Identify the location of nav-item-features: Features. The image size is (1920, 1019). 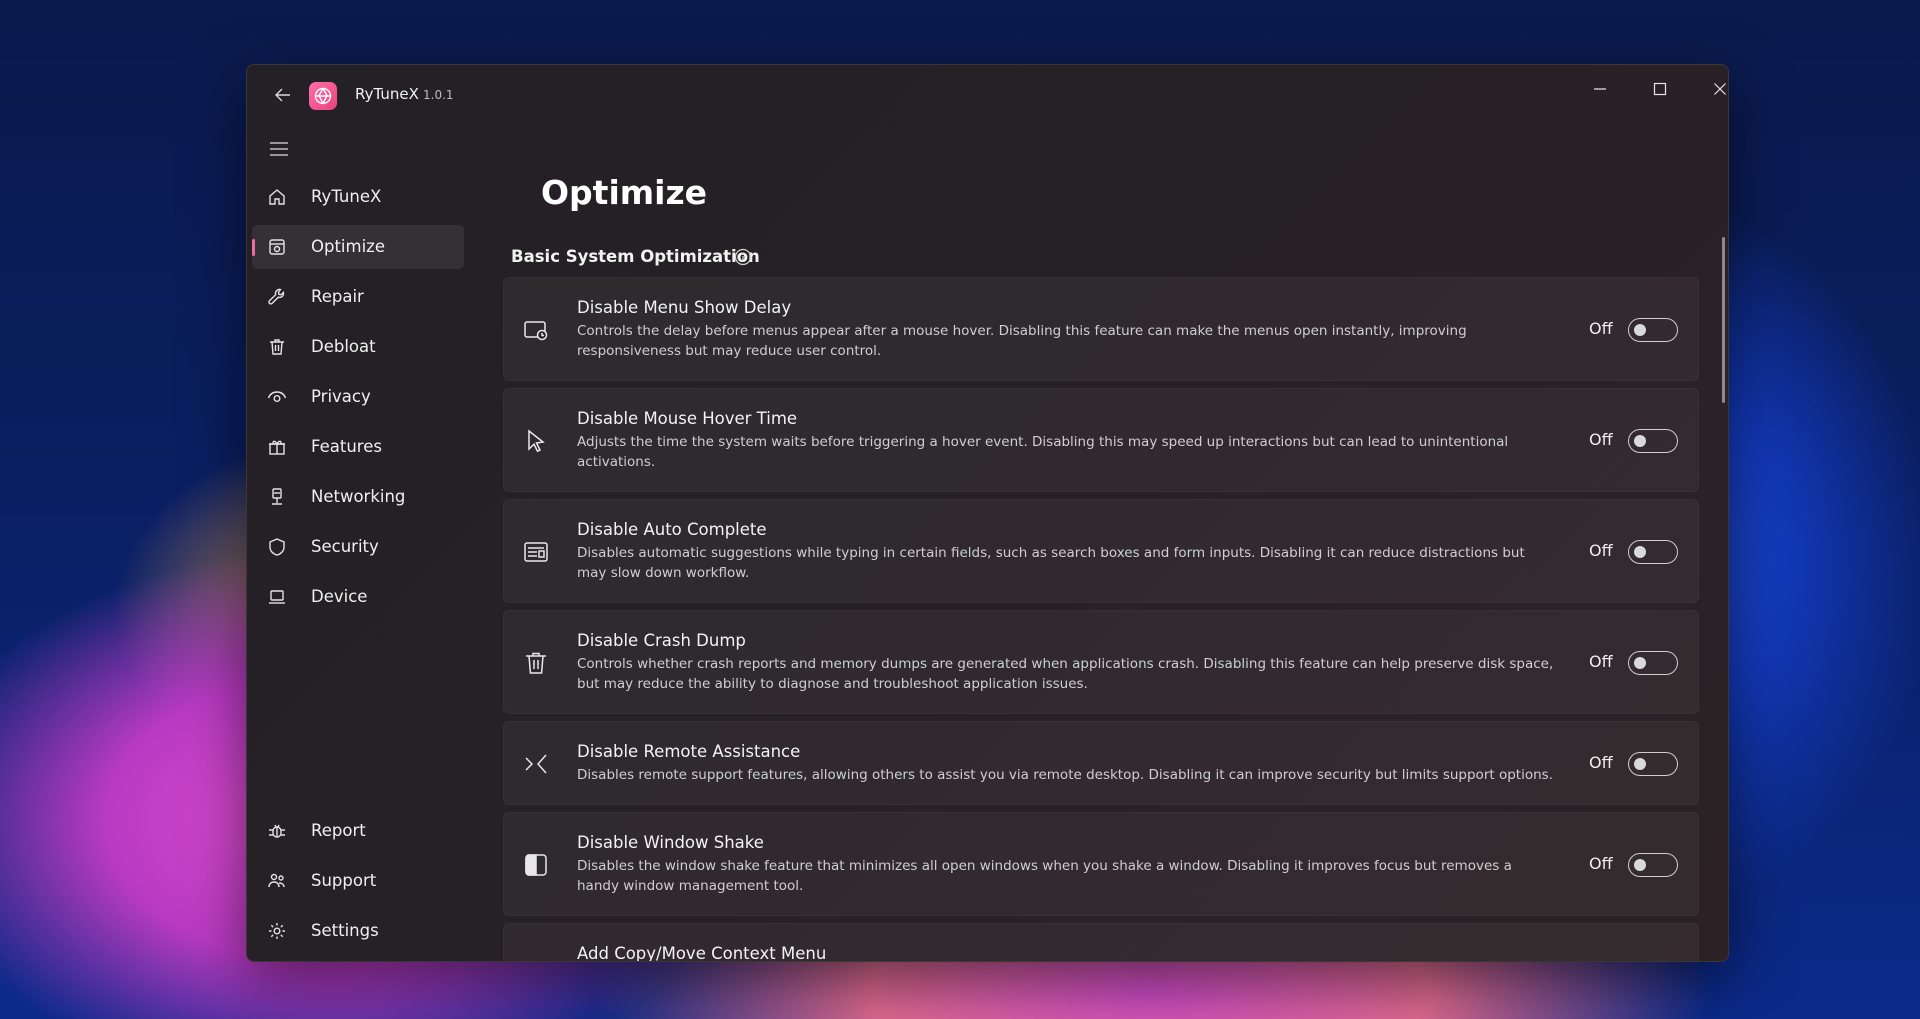
(358, 447).